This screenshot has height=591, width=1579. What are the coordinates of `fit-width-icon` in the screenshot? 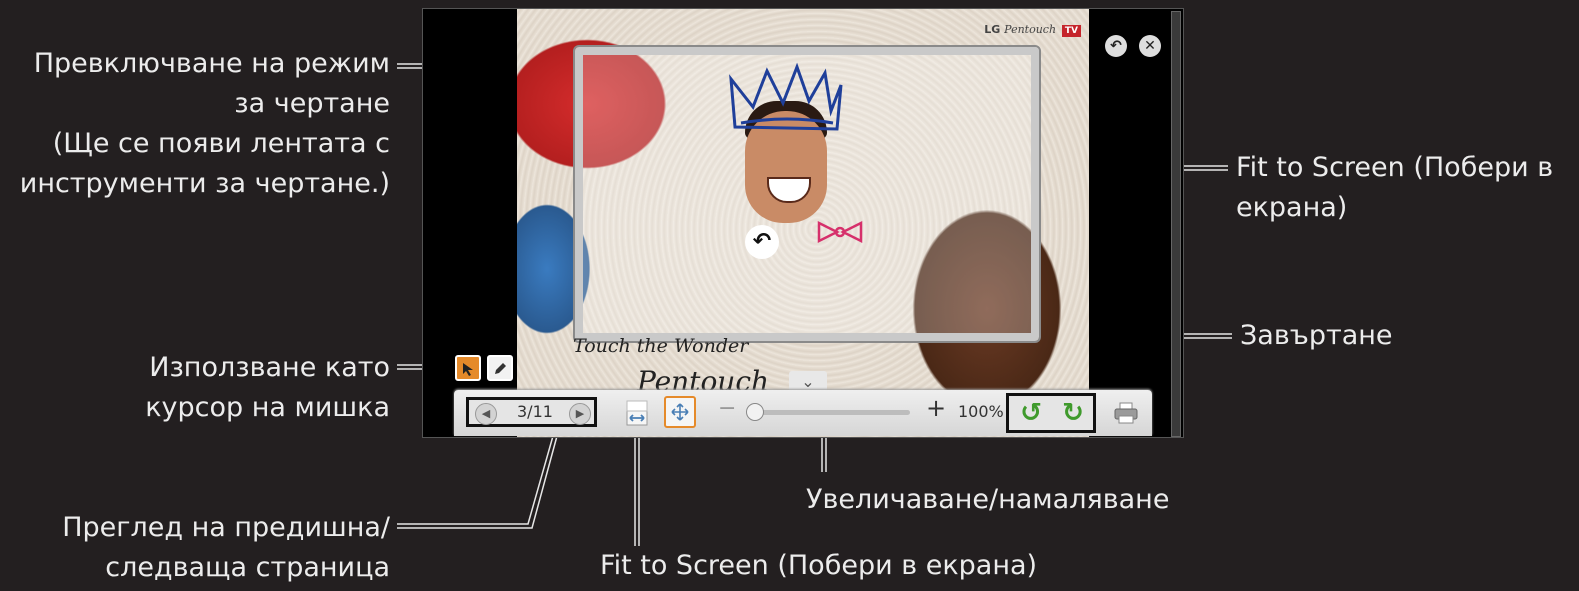 It's located at (637, 413).